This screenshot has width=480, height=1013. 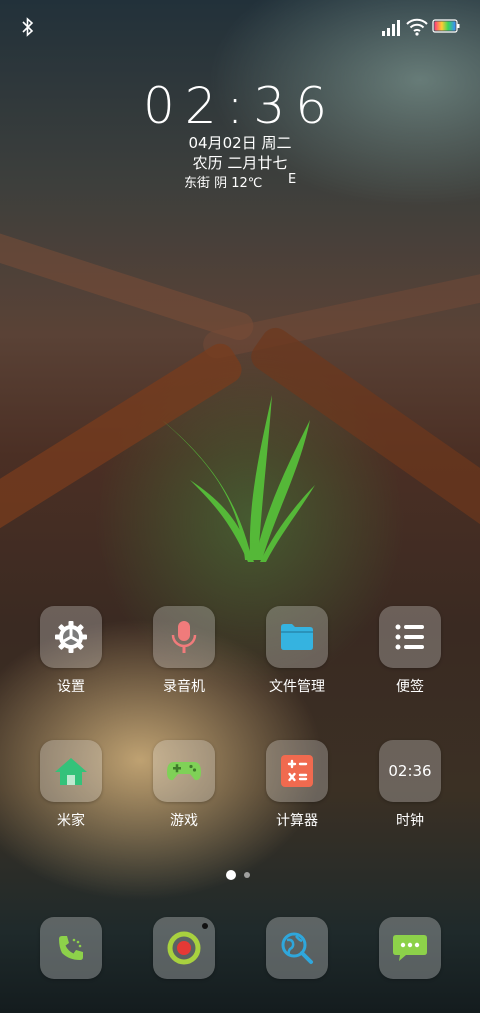 I want to click on camera-icon, so click(x=184, y=948).